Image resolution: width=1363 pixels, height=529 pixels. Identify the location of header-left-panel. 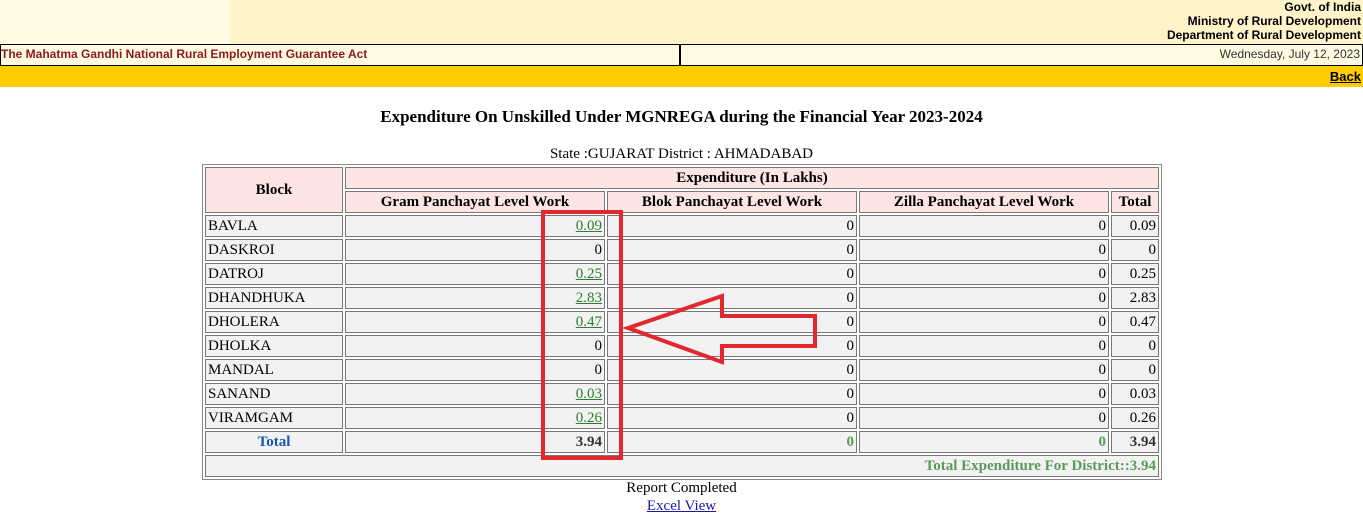
(115, 22).